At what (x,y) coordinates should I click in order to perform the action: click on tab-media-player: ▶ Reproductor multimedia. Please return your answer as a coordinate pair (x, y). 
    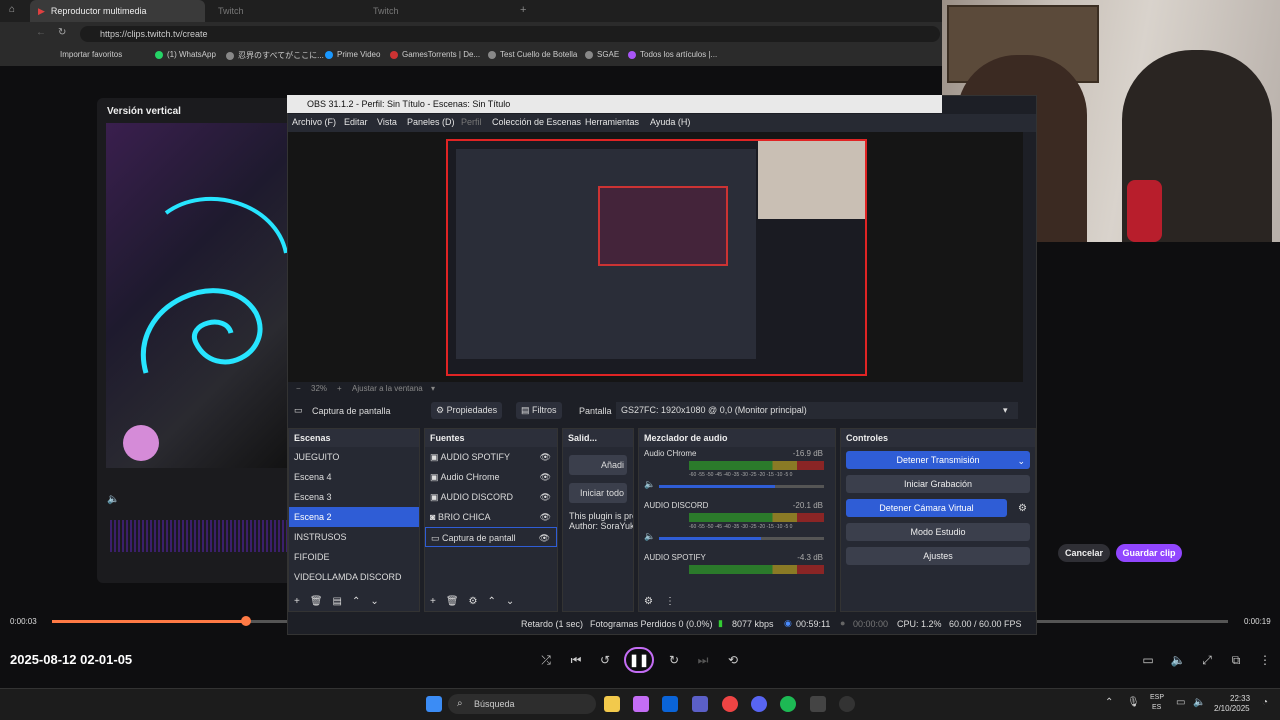
    Looking at the image, I should click on (117, 11).